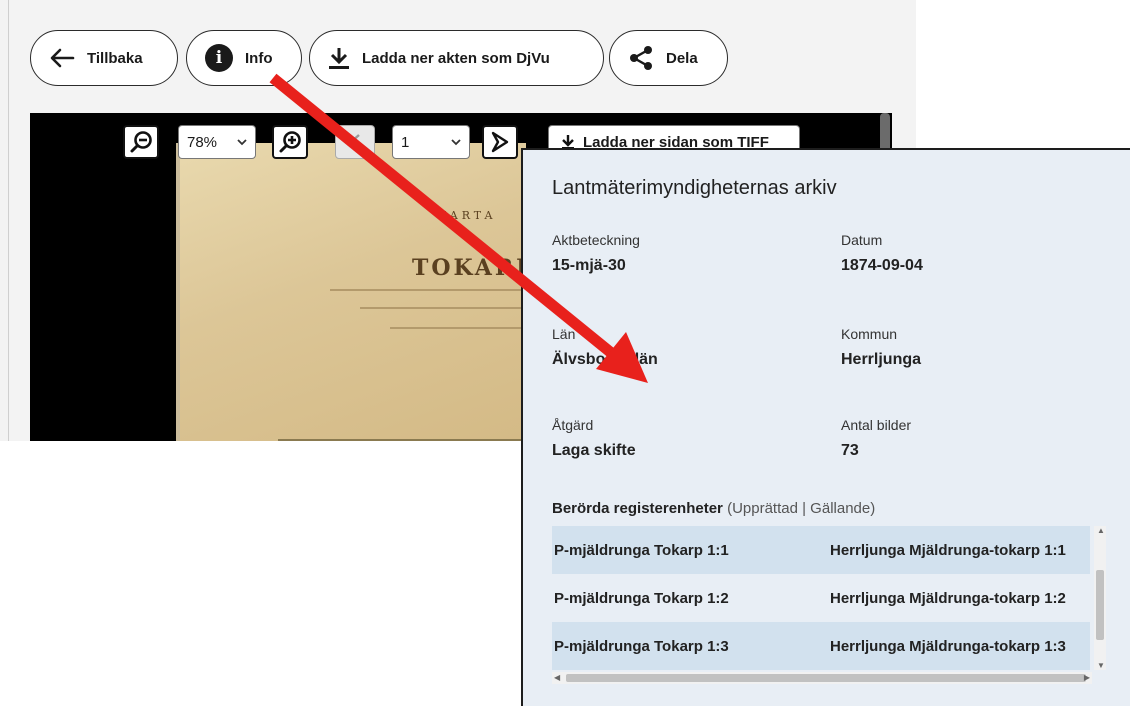  I want to click on datum-value: 1874-09-04, so click(882, 265).